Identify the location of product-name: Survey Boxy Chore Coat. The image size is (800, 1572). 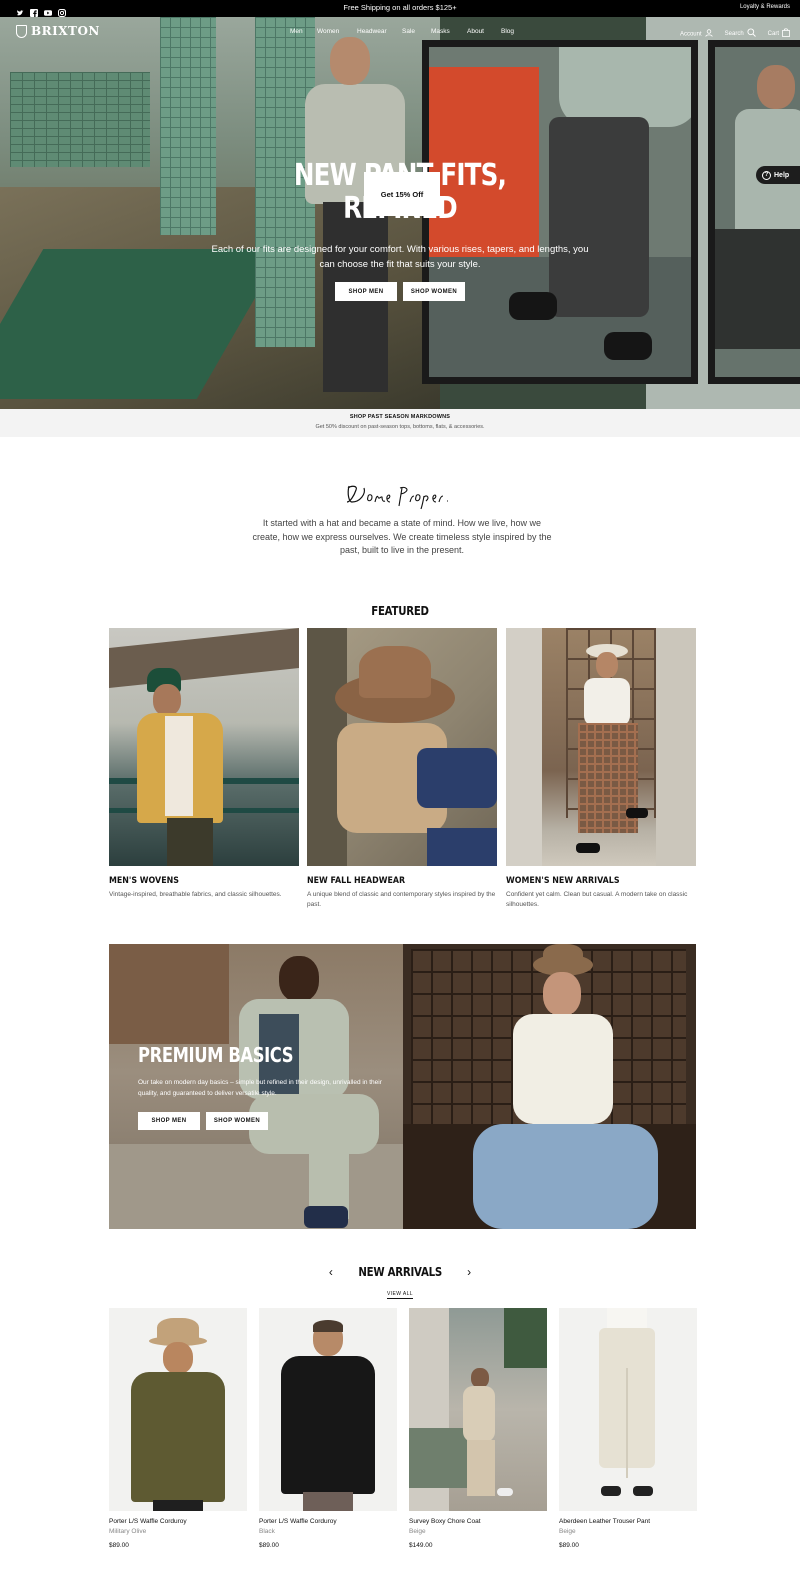
(478, 1521).